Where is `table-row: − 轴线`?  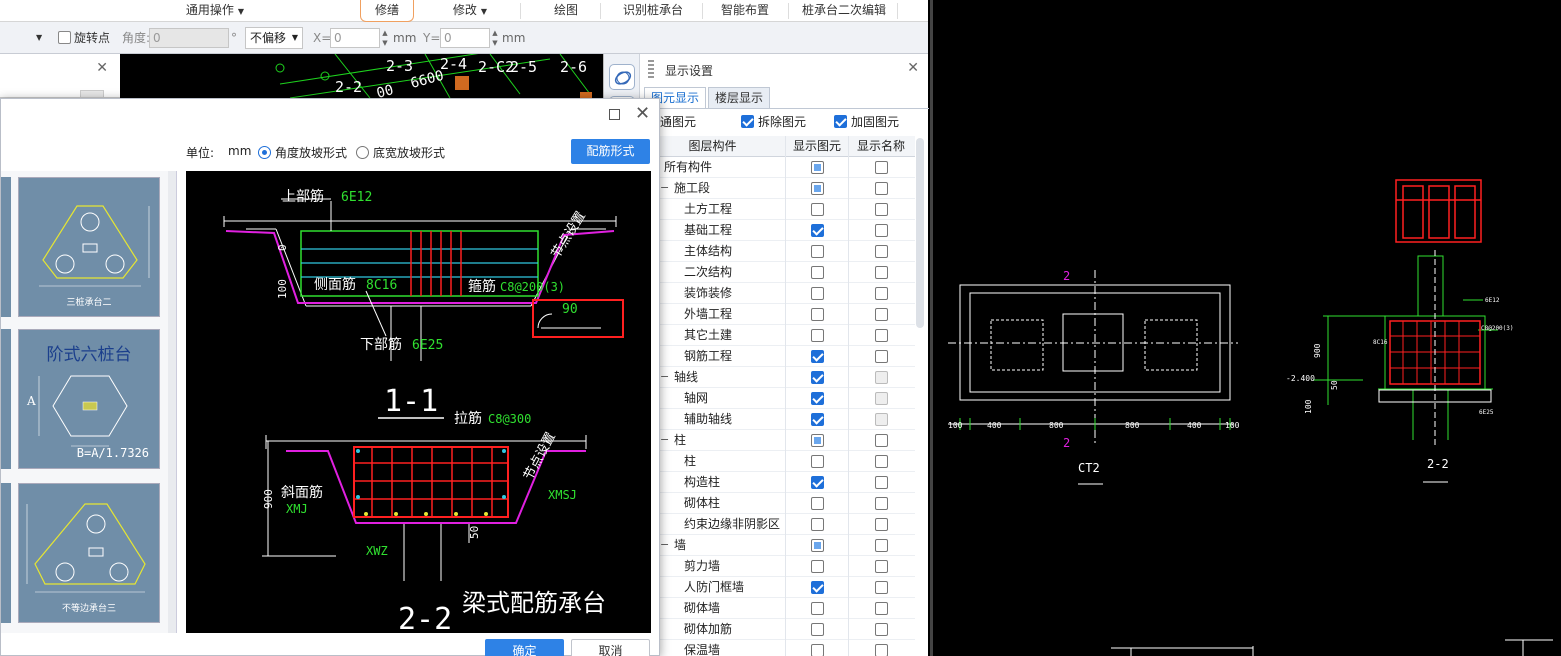
table-row: − 轴线 is located at coordinates (777, 377).